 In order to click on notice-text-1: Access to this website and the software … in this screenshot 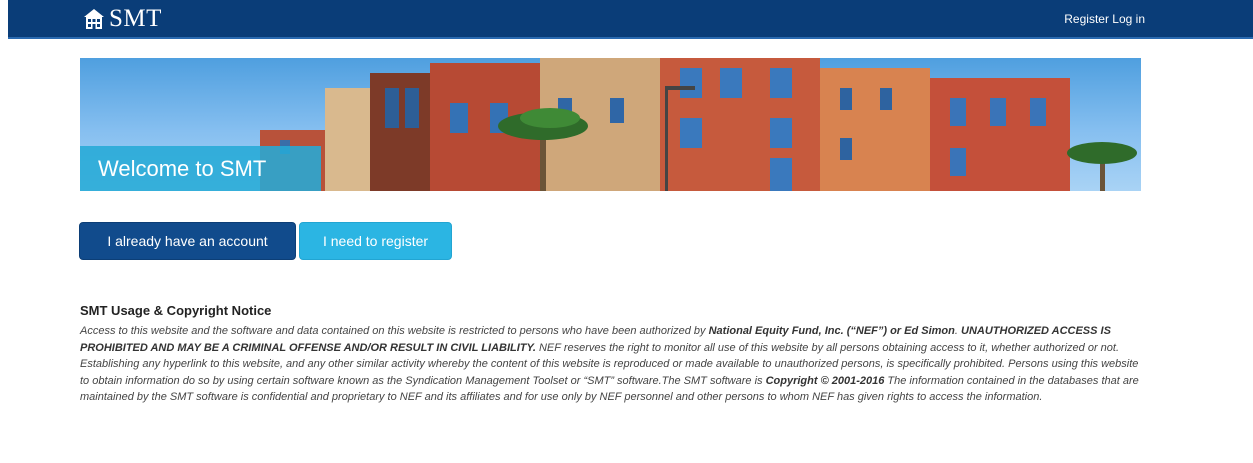, I will do `click(394, 331)`.